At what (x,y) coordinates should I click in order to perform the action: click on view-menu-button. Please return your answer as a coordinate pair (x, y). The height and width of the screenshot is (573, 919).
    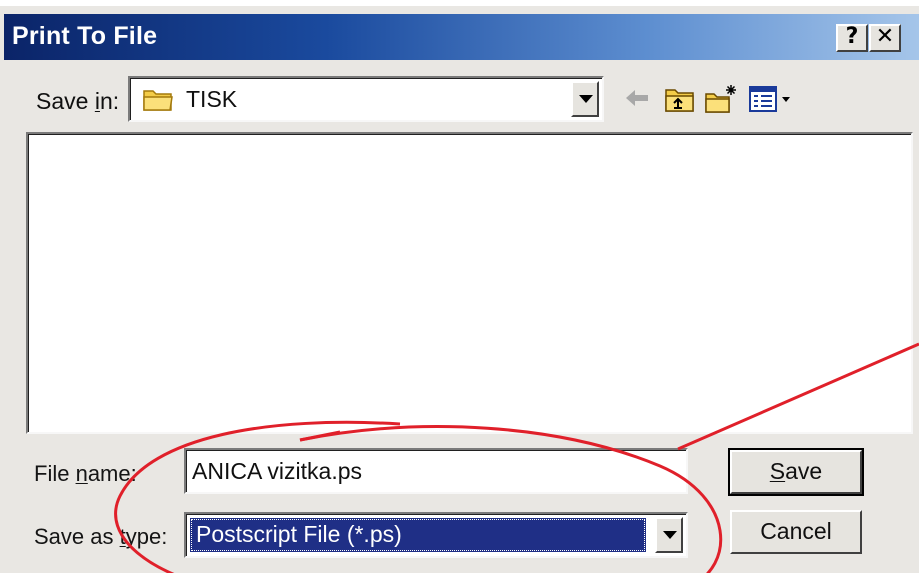
    Looking at the image, I should click on (774, 99).